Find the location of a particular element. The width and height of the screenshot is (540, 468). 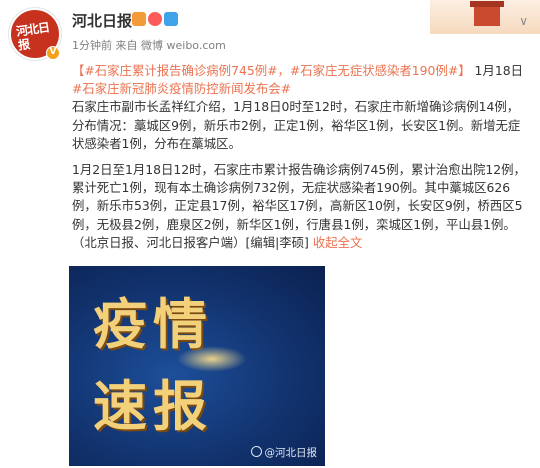

watermark-text: @河北日报 is located at coordinates (291, 453).